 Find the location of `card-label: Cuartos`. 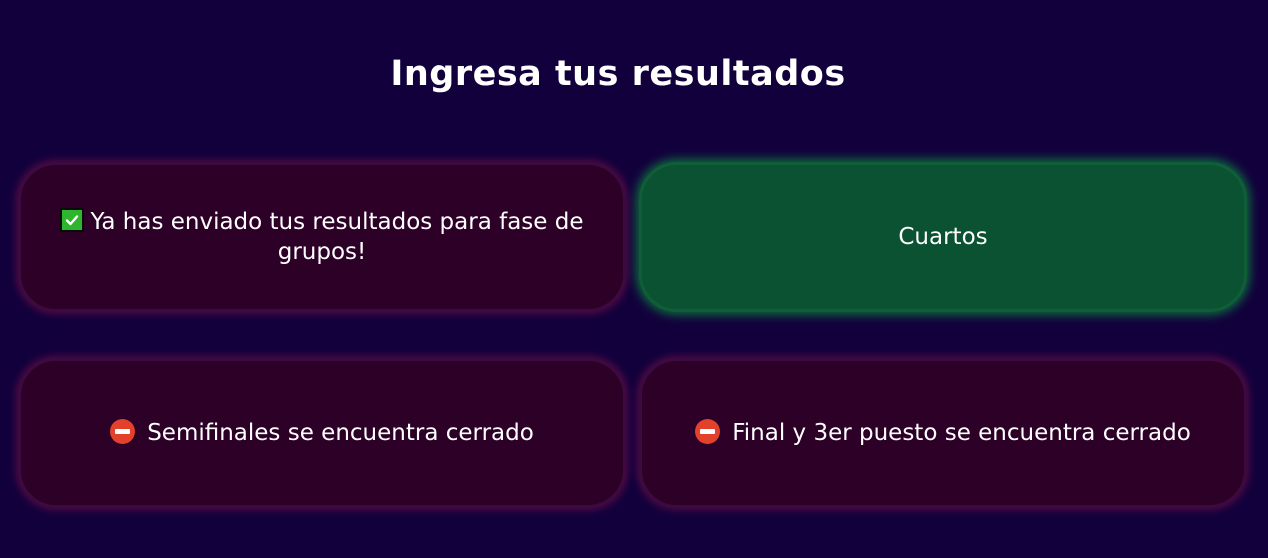

card-label: Cuartos is located at coordinates (943, 237).